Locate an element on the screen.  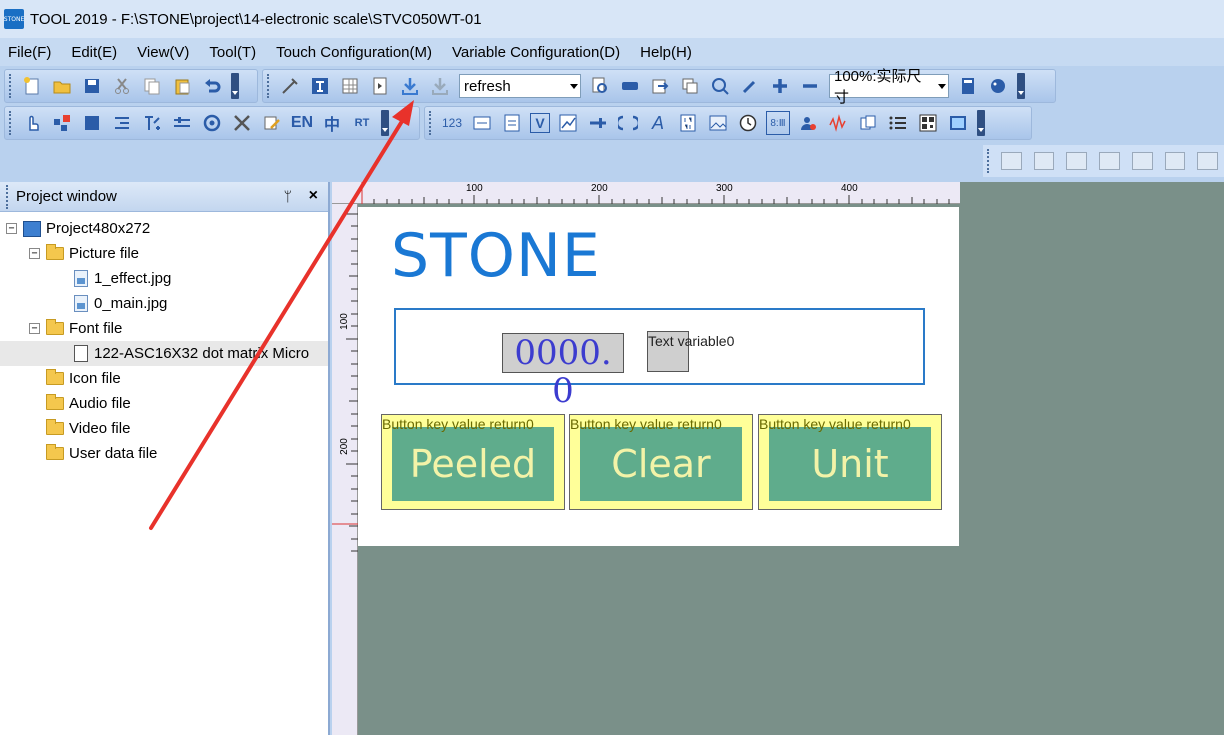
image-icon is located at coordinates (718, 123).